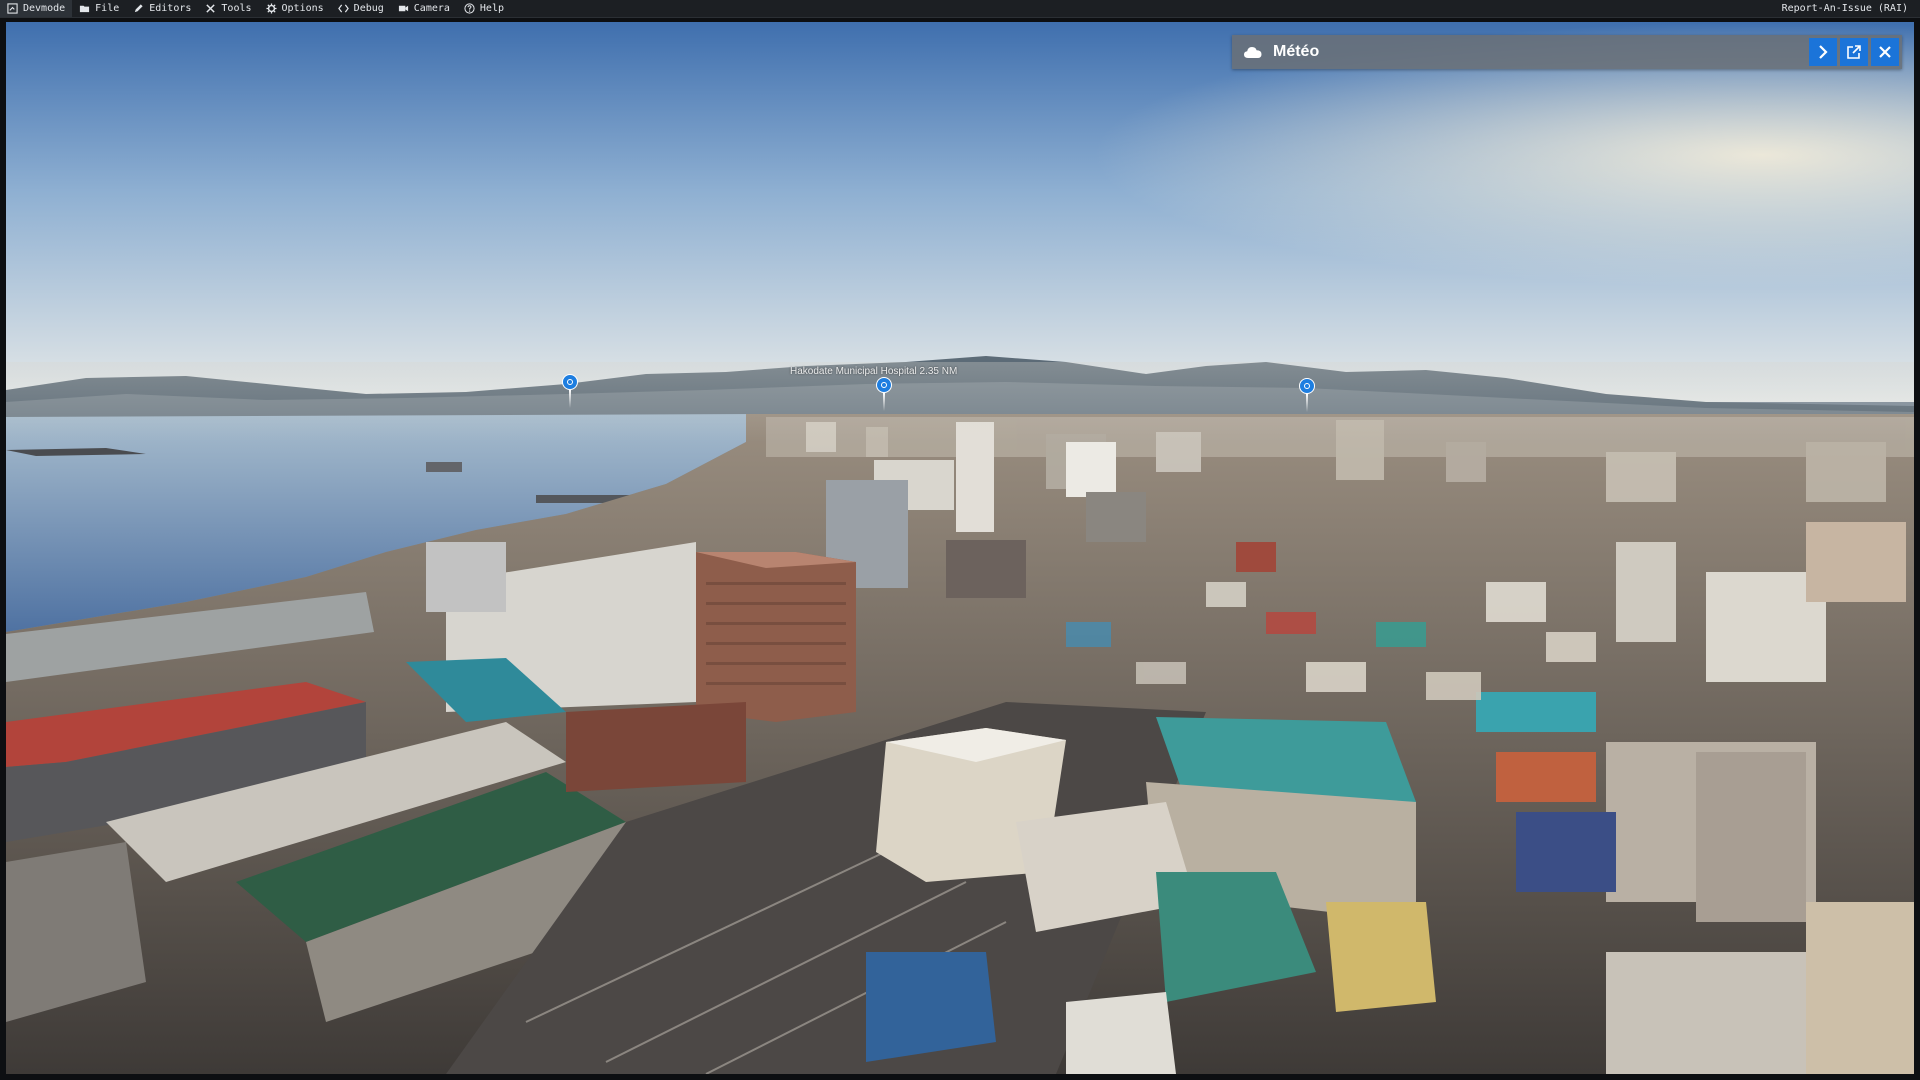  I want to click on poi-marker-right, so click(1307, 395).